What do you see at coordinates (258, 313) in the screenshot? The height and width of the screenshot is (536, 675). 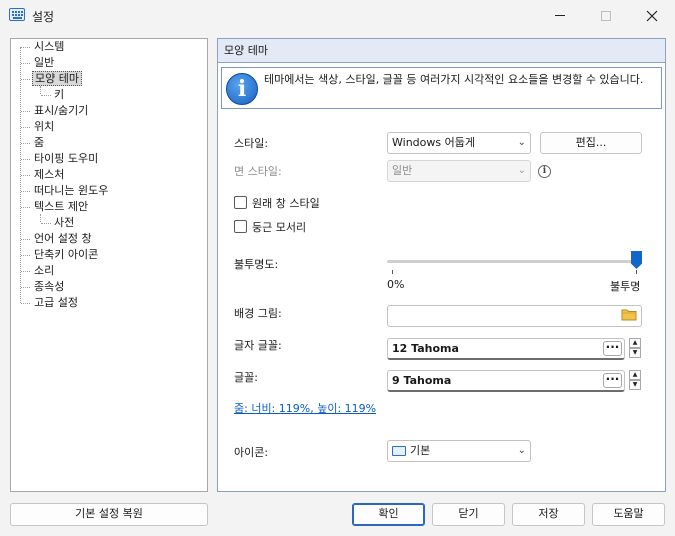 I see `background-image-label: 배경 그림:` at bounding box center [258, 313].